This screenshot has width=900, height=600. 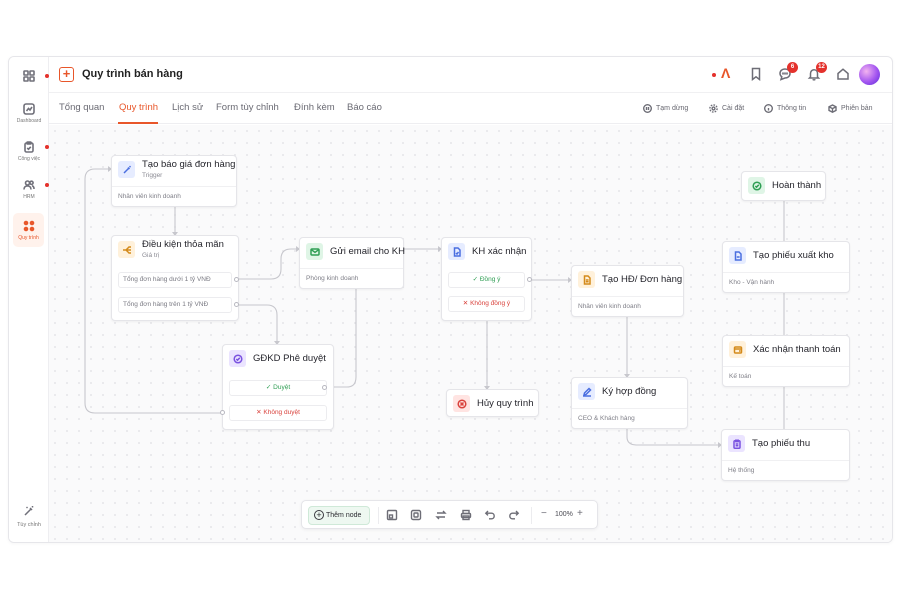 I want to click on node-owner: Phòng kinh doanh, so click(x=332, y=278).